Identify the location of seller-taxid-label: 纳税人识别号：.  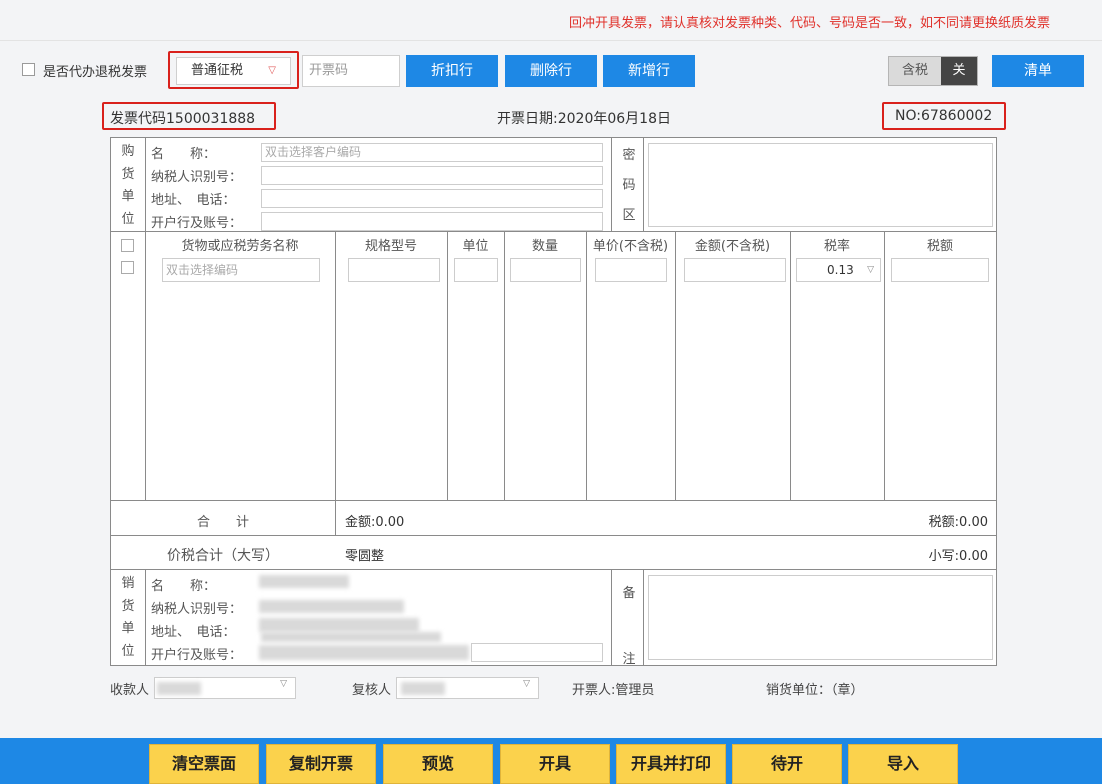
(197, 609).